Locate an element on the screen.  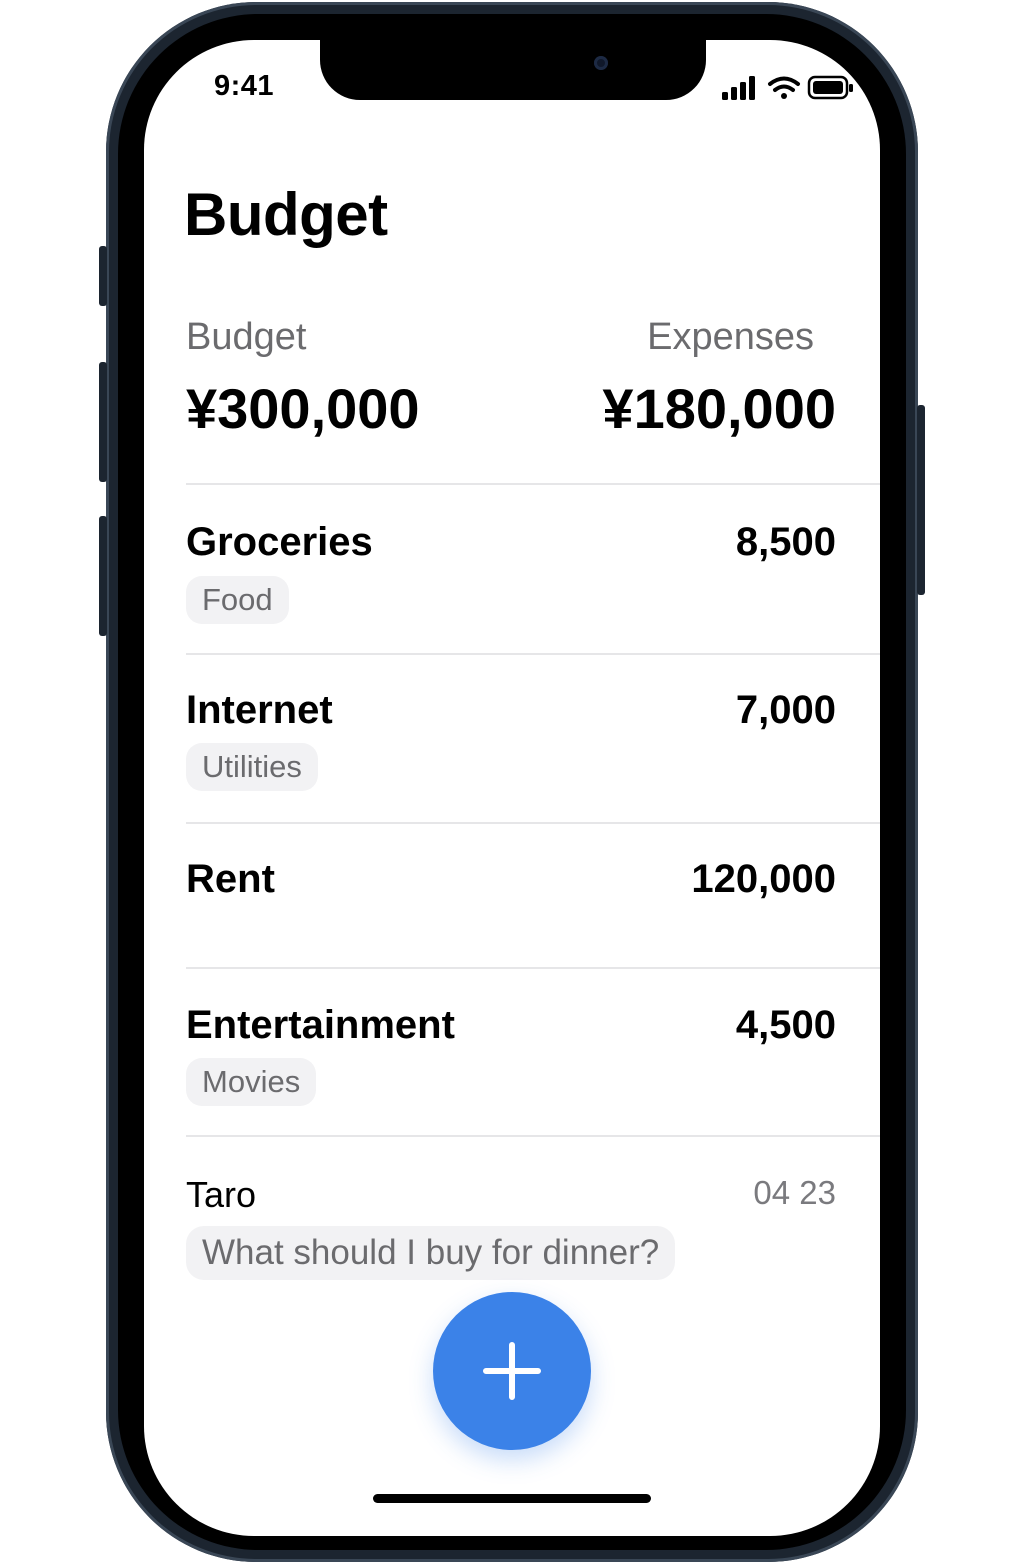
expenses-label: Expenses is located at coordinates (730, 337).